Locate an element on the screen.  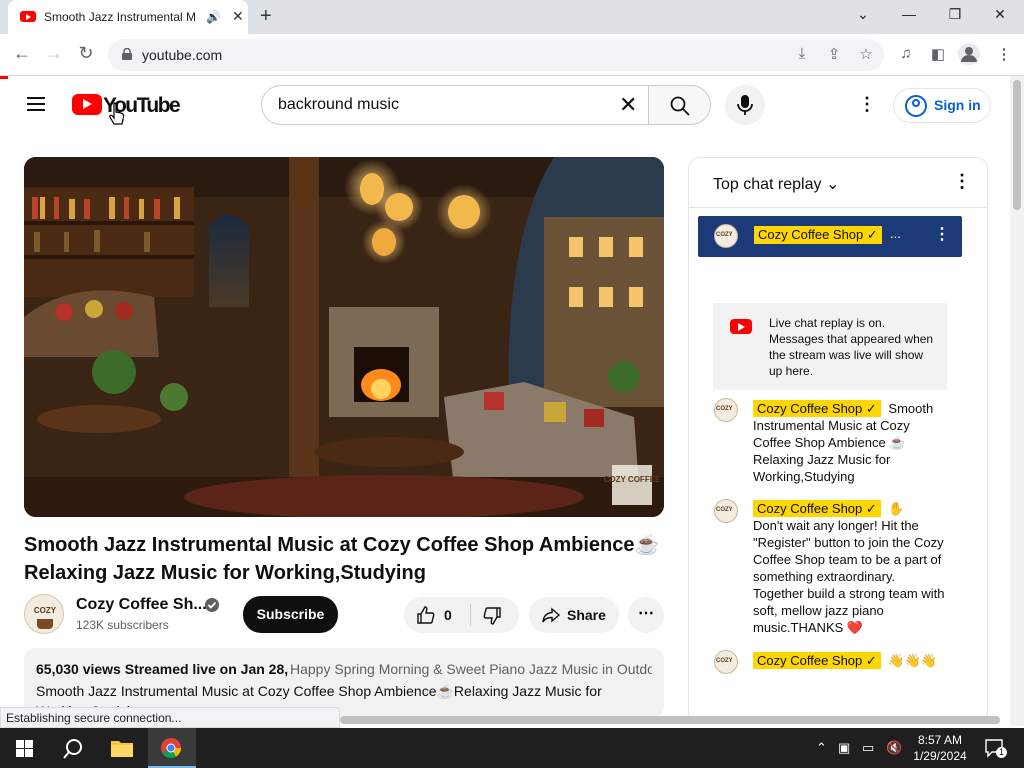
lock-icon is located at coordinates (127, 54).